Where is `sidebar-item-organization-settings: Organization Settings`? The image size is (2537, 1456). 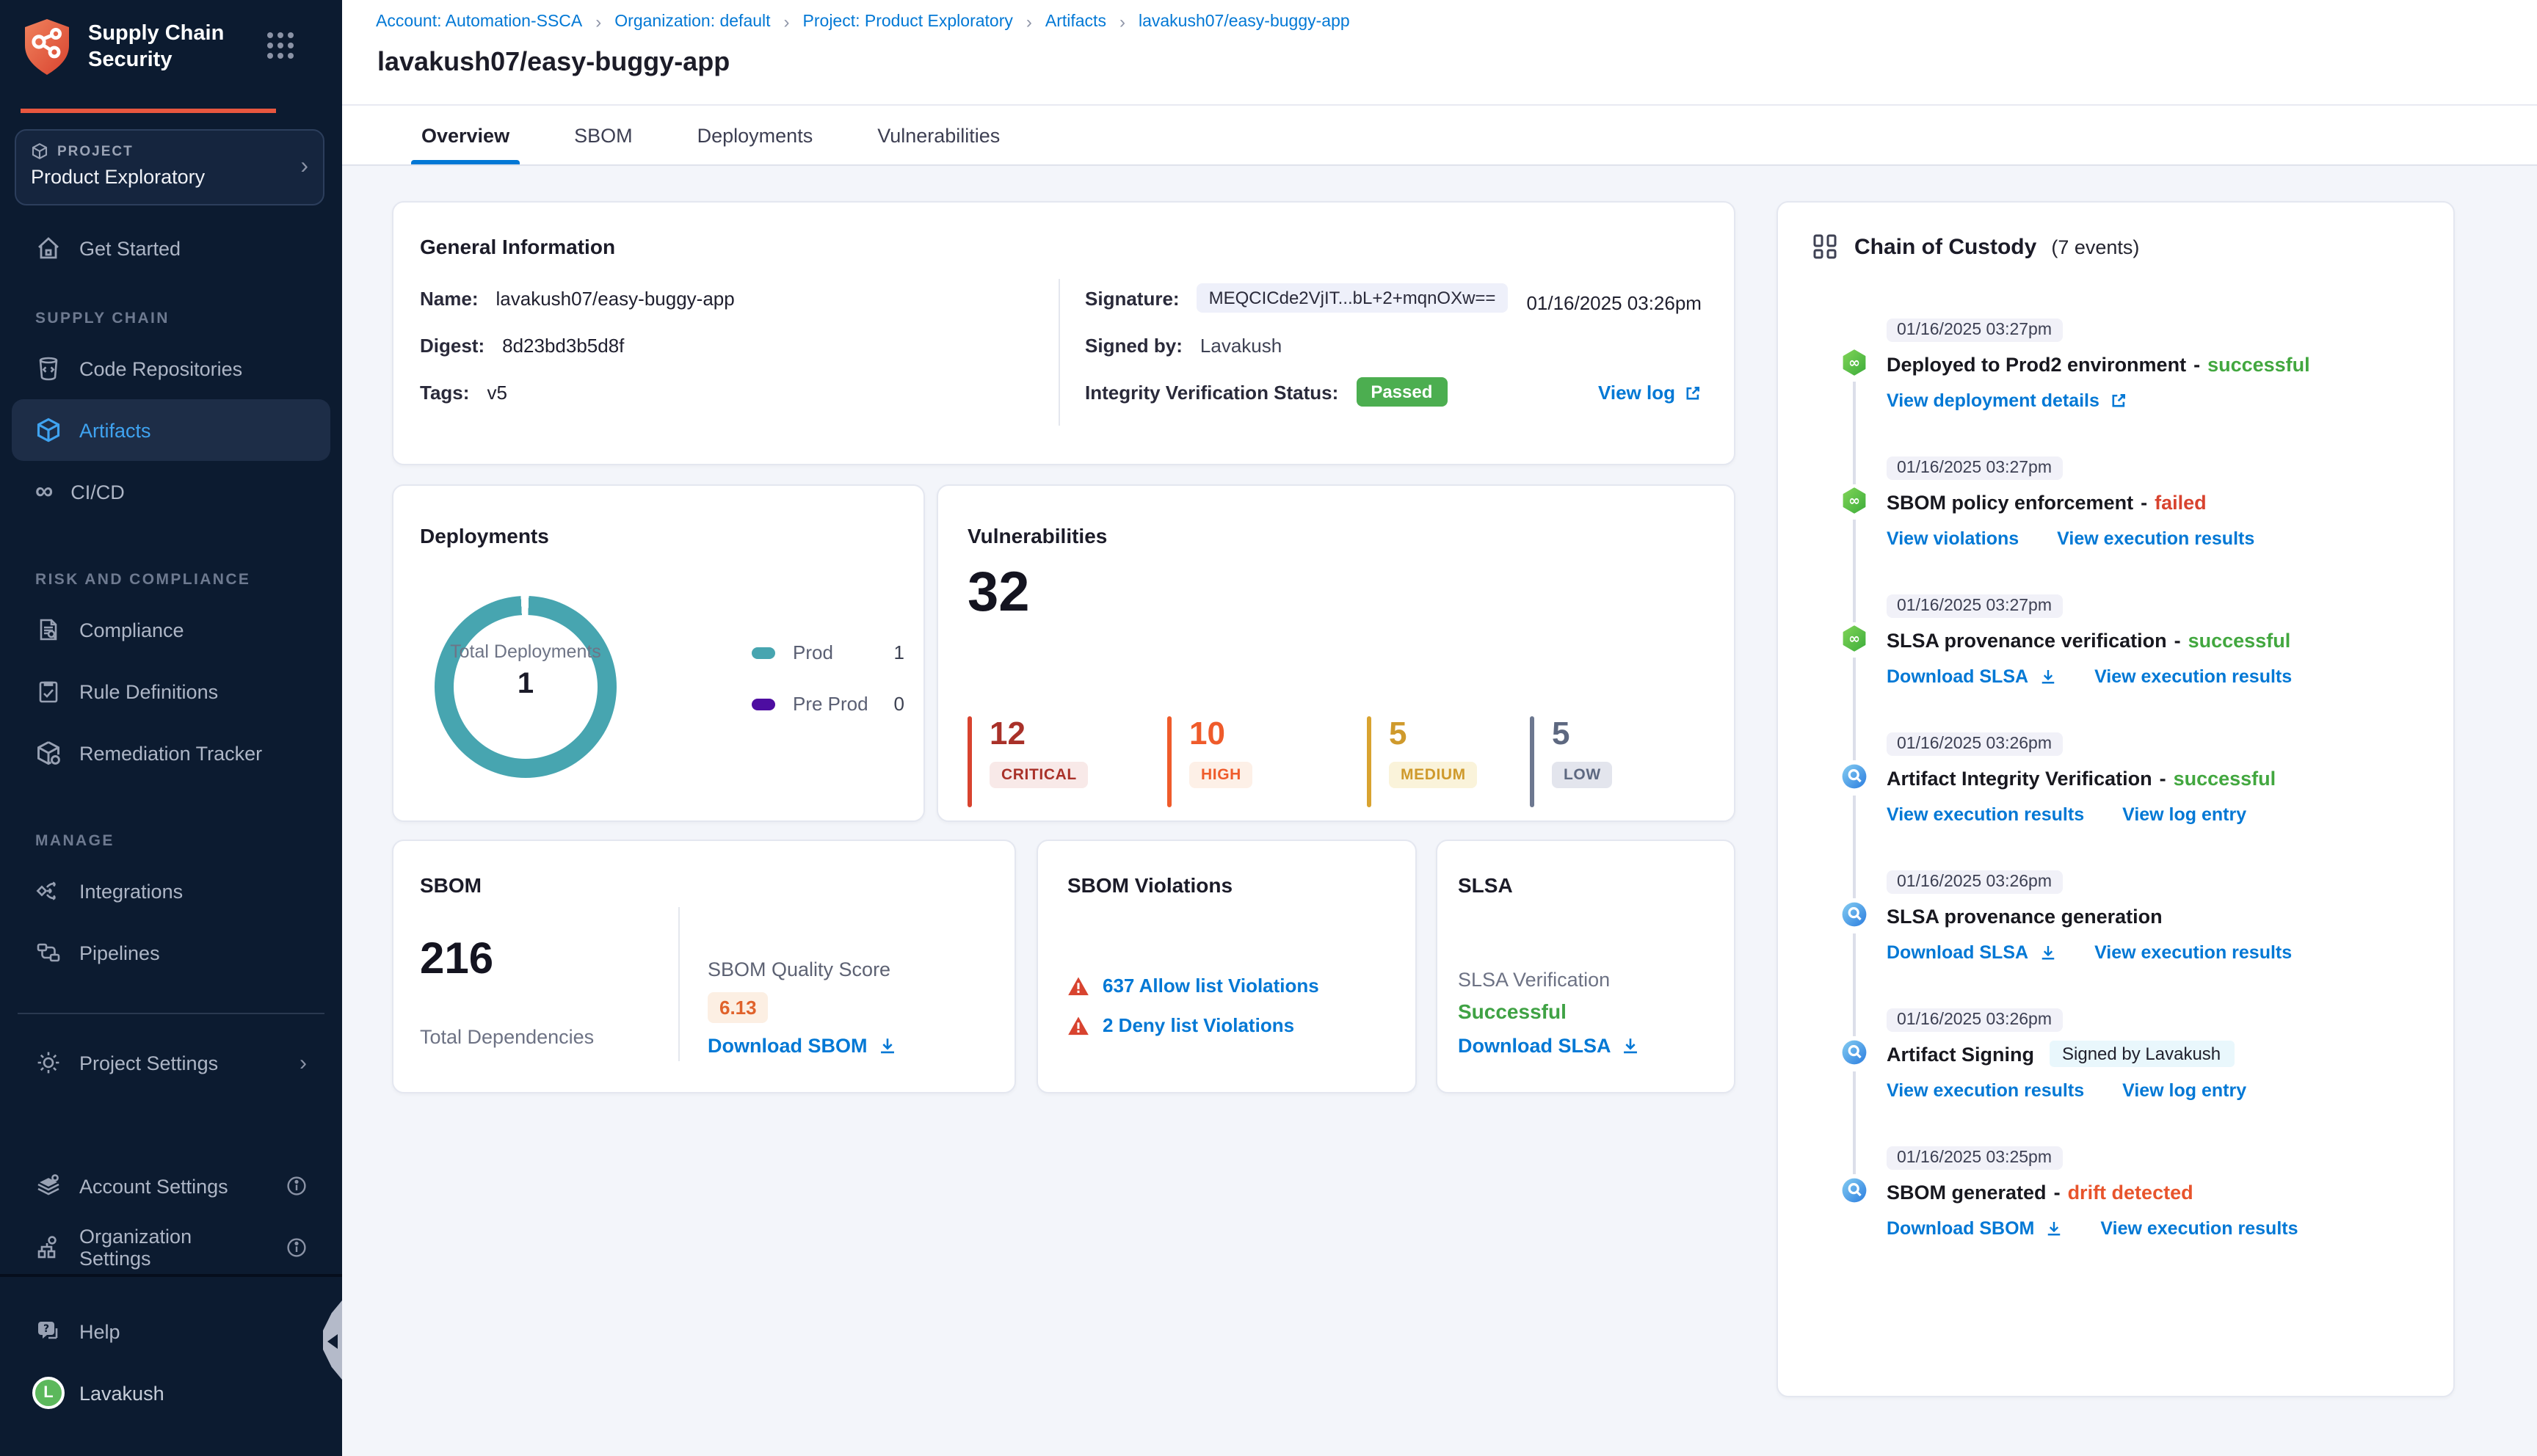 sidebar-item-organization-settings: Organization Settings is located at coordinates (171, 1247).